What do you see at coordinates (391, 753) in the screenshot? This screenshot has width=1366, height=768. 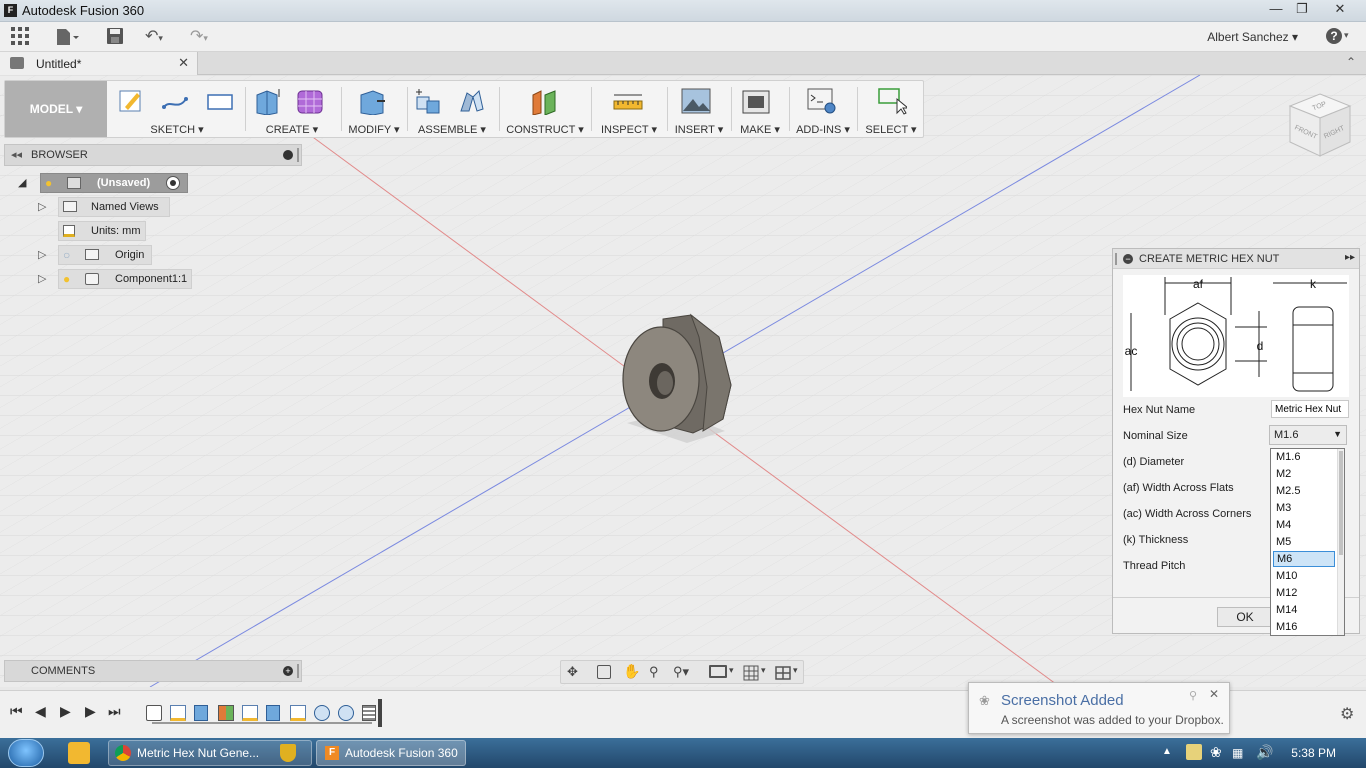 I see `taskbar-fusion-window: F Autodesk Fusion 360` at bounding box center [391, 753].